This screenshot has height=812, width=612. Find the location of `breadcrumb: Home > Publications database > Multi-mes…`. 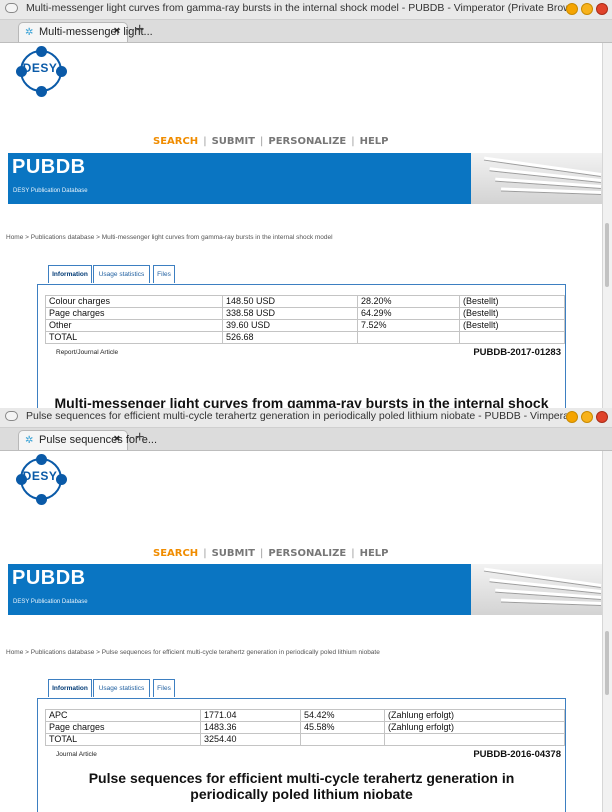

breadcrumb: Home > Publications database > Multi-mes… is located at coordinates (169, 237).